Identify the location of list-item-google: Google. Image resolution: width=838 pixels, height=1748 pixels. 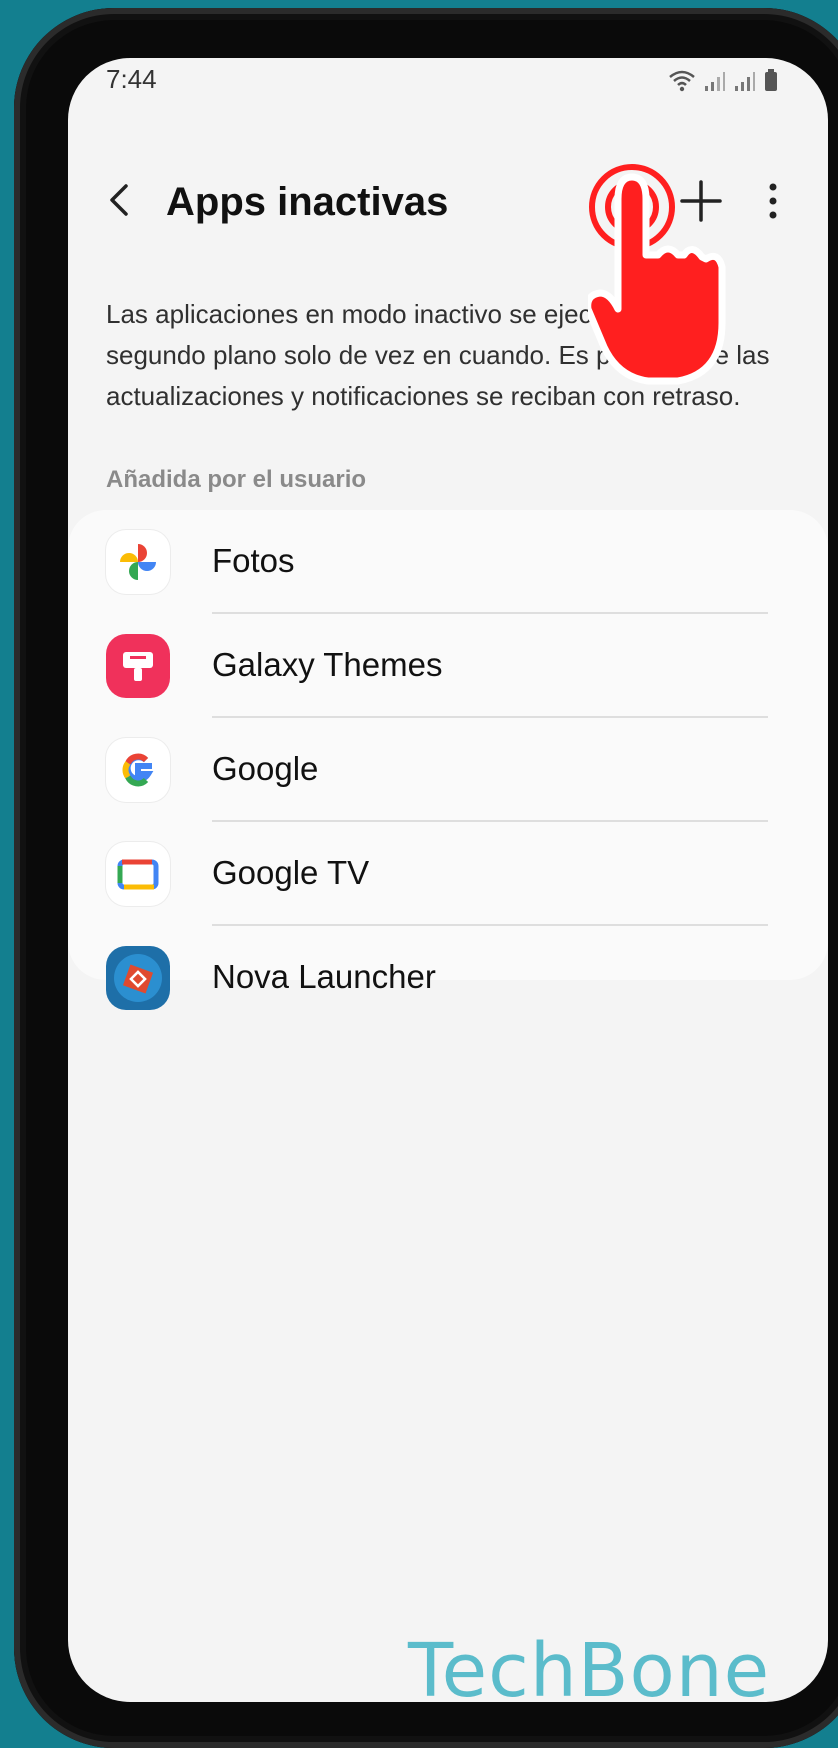
(448, 770).